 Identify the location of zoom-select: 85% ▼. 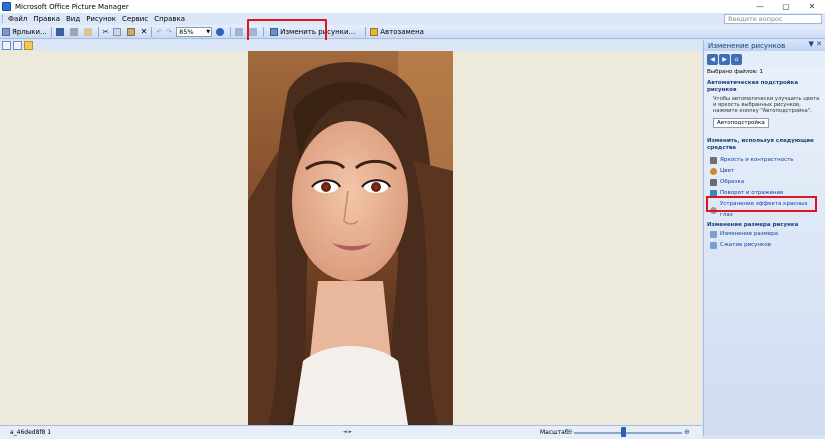
(194, 31).